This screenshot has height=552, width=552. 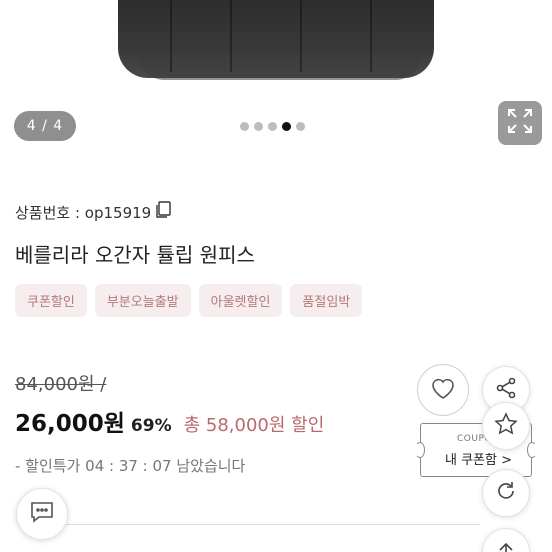 What do you see at coordinates (83, 212) in the screenshot?
I see `product-number-text: 상품번호 : op15919` at bounding box center [83, 212].